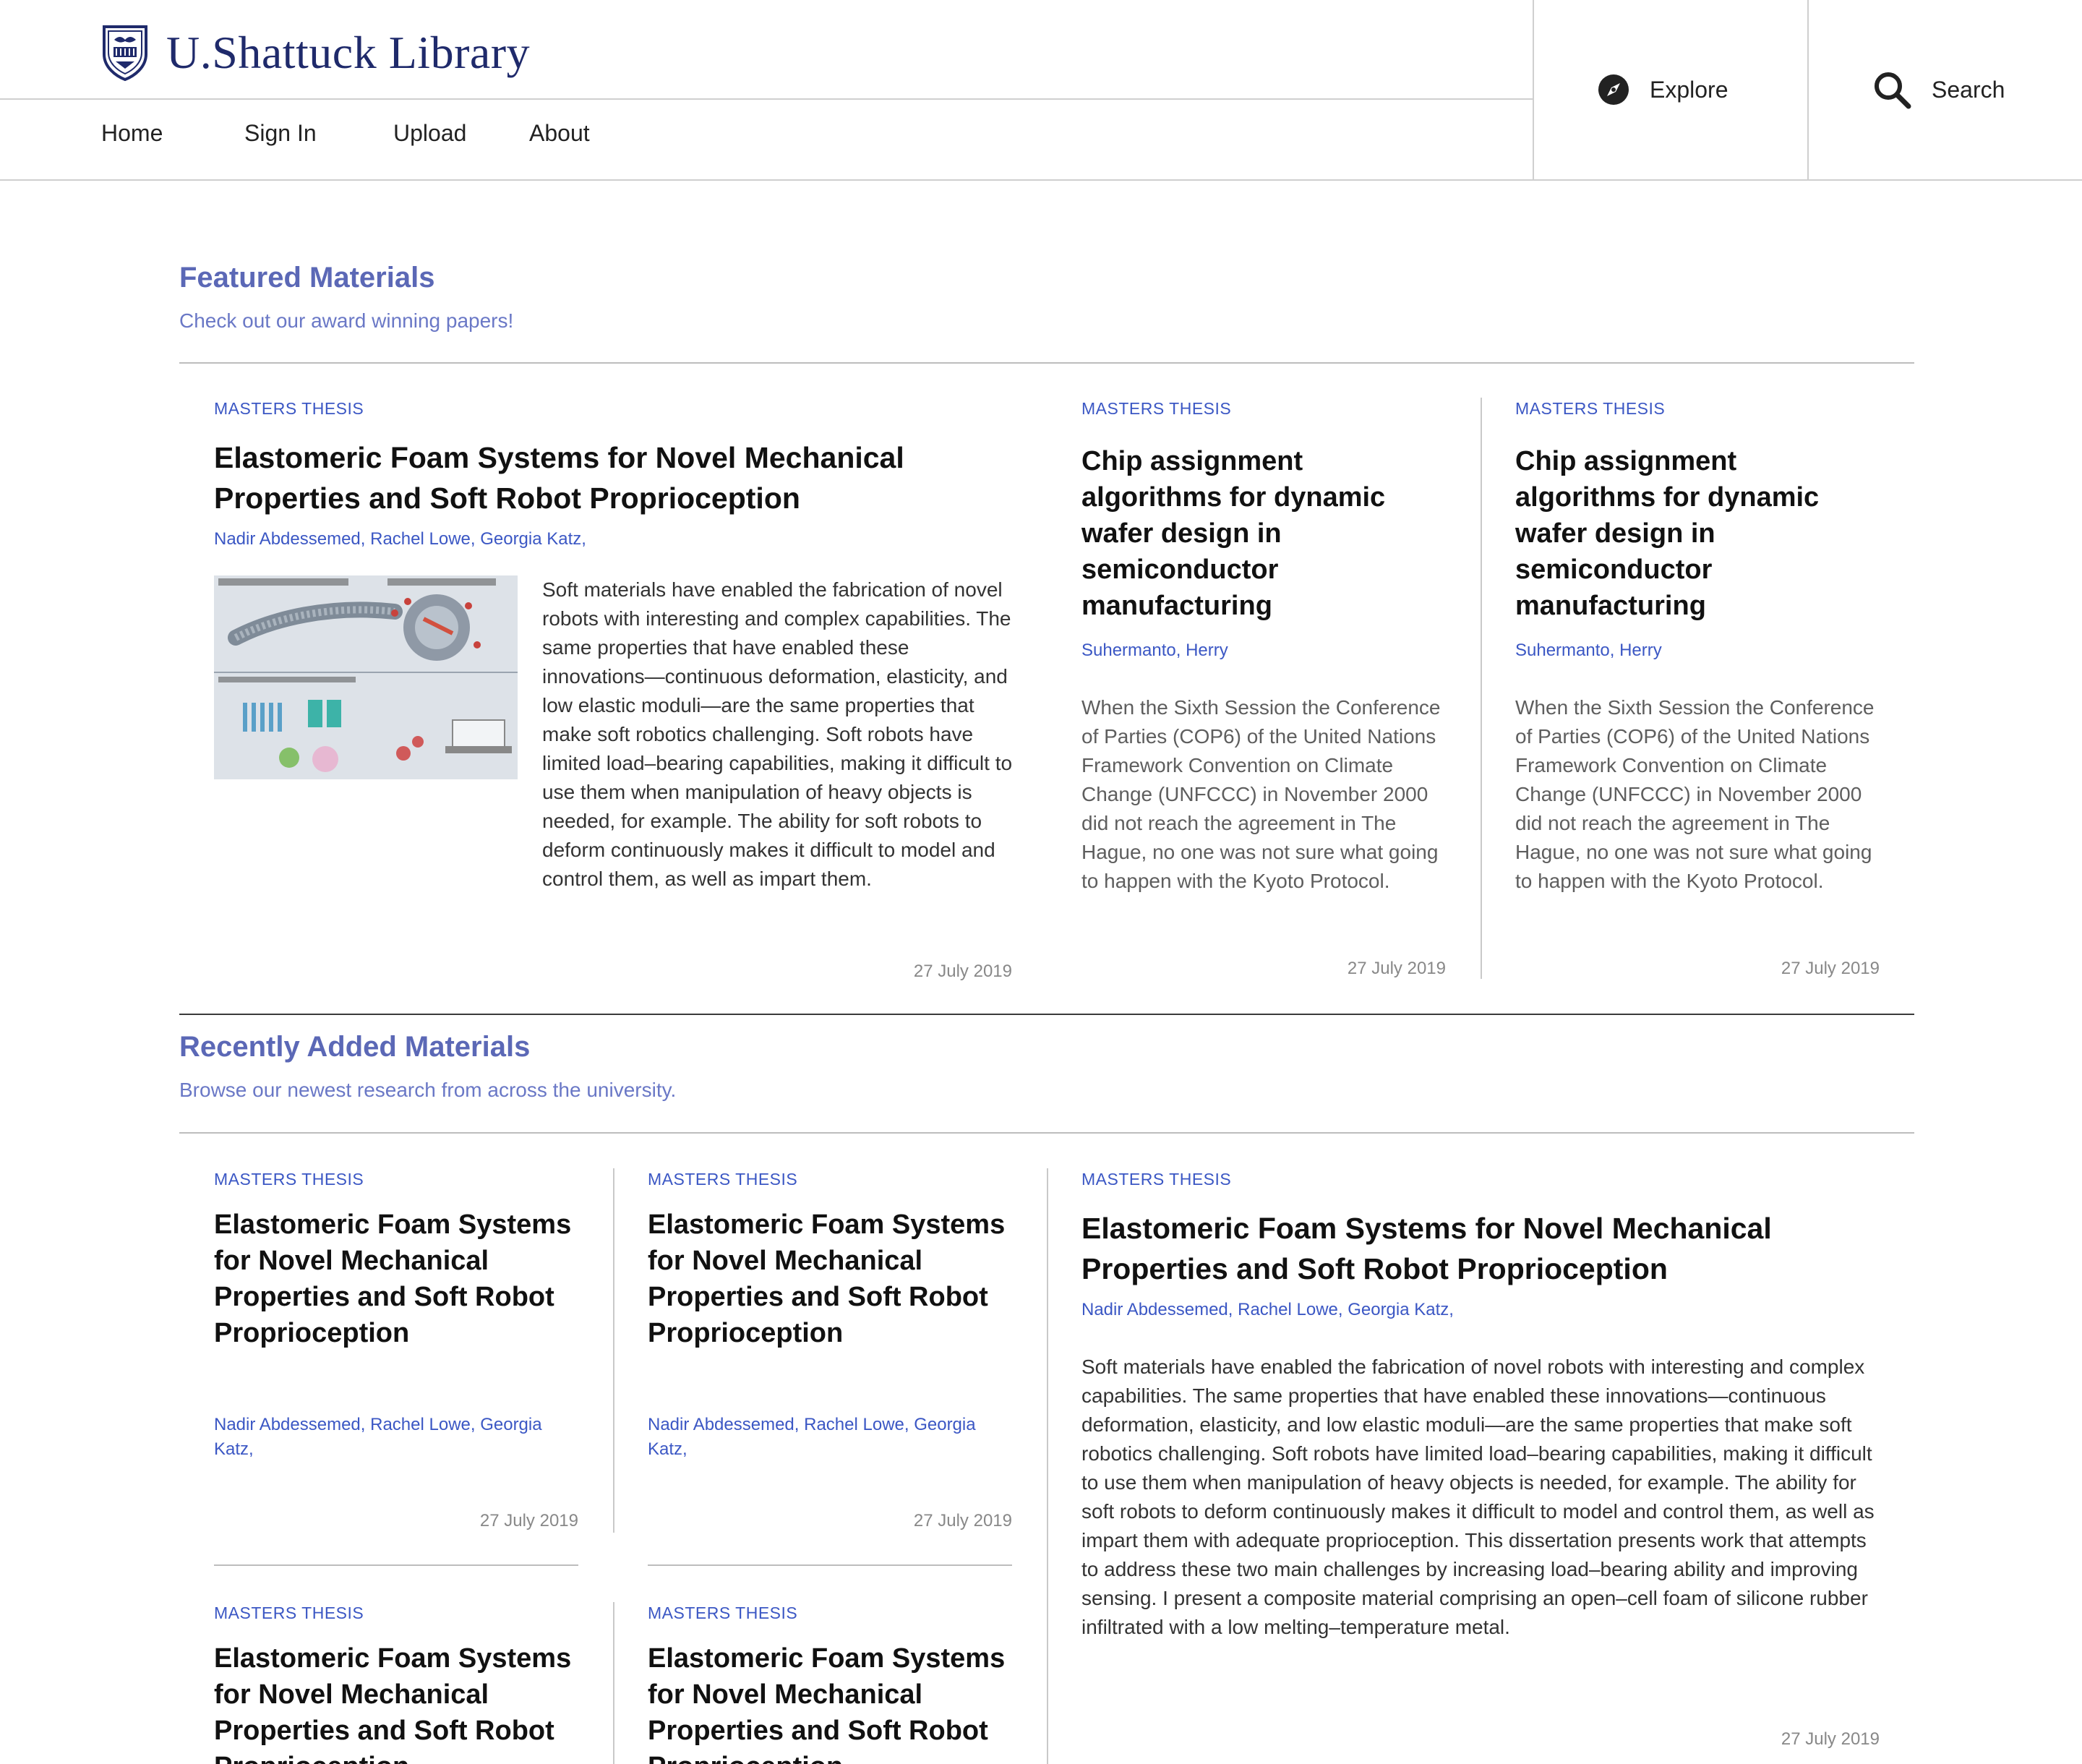  What do you see at coordinates (1968, 89) in the screenshot?
I see `search-label: Search` at bounding box center [1968, 89].